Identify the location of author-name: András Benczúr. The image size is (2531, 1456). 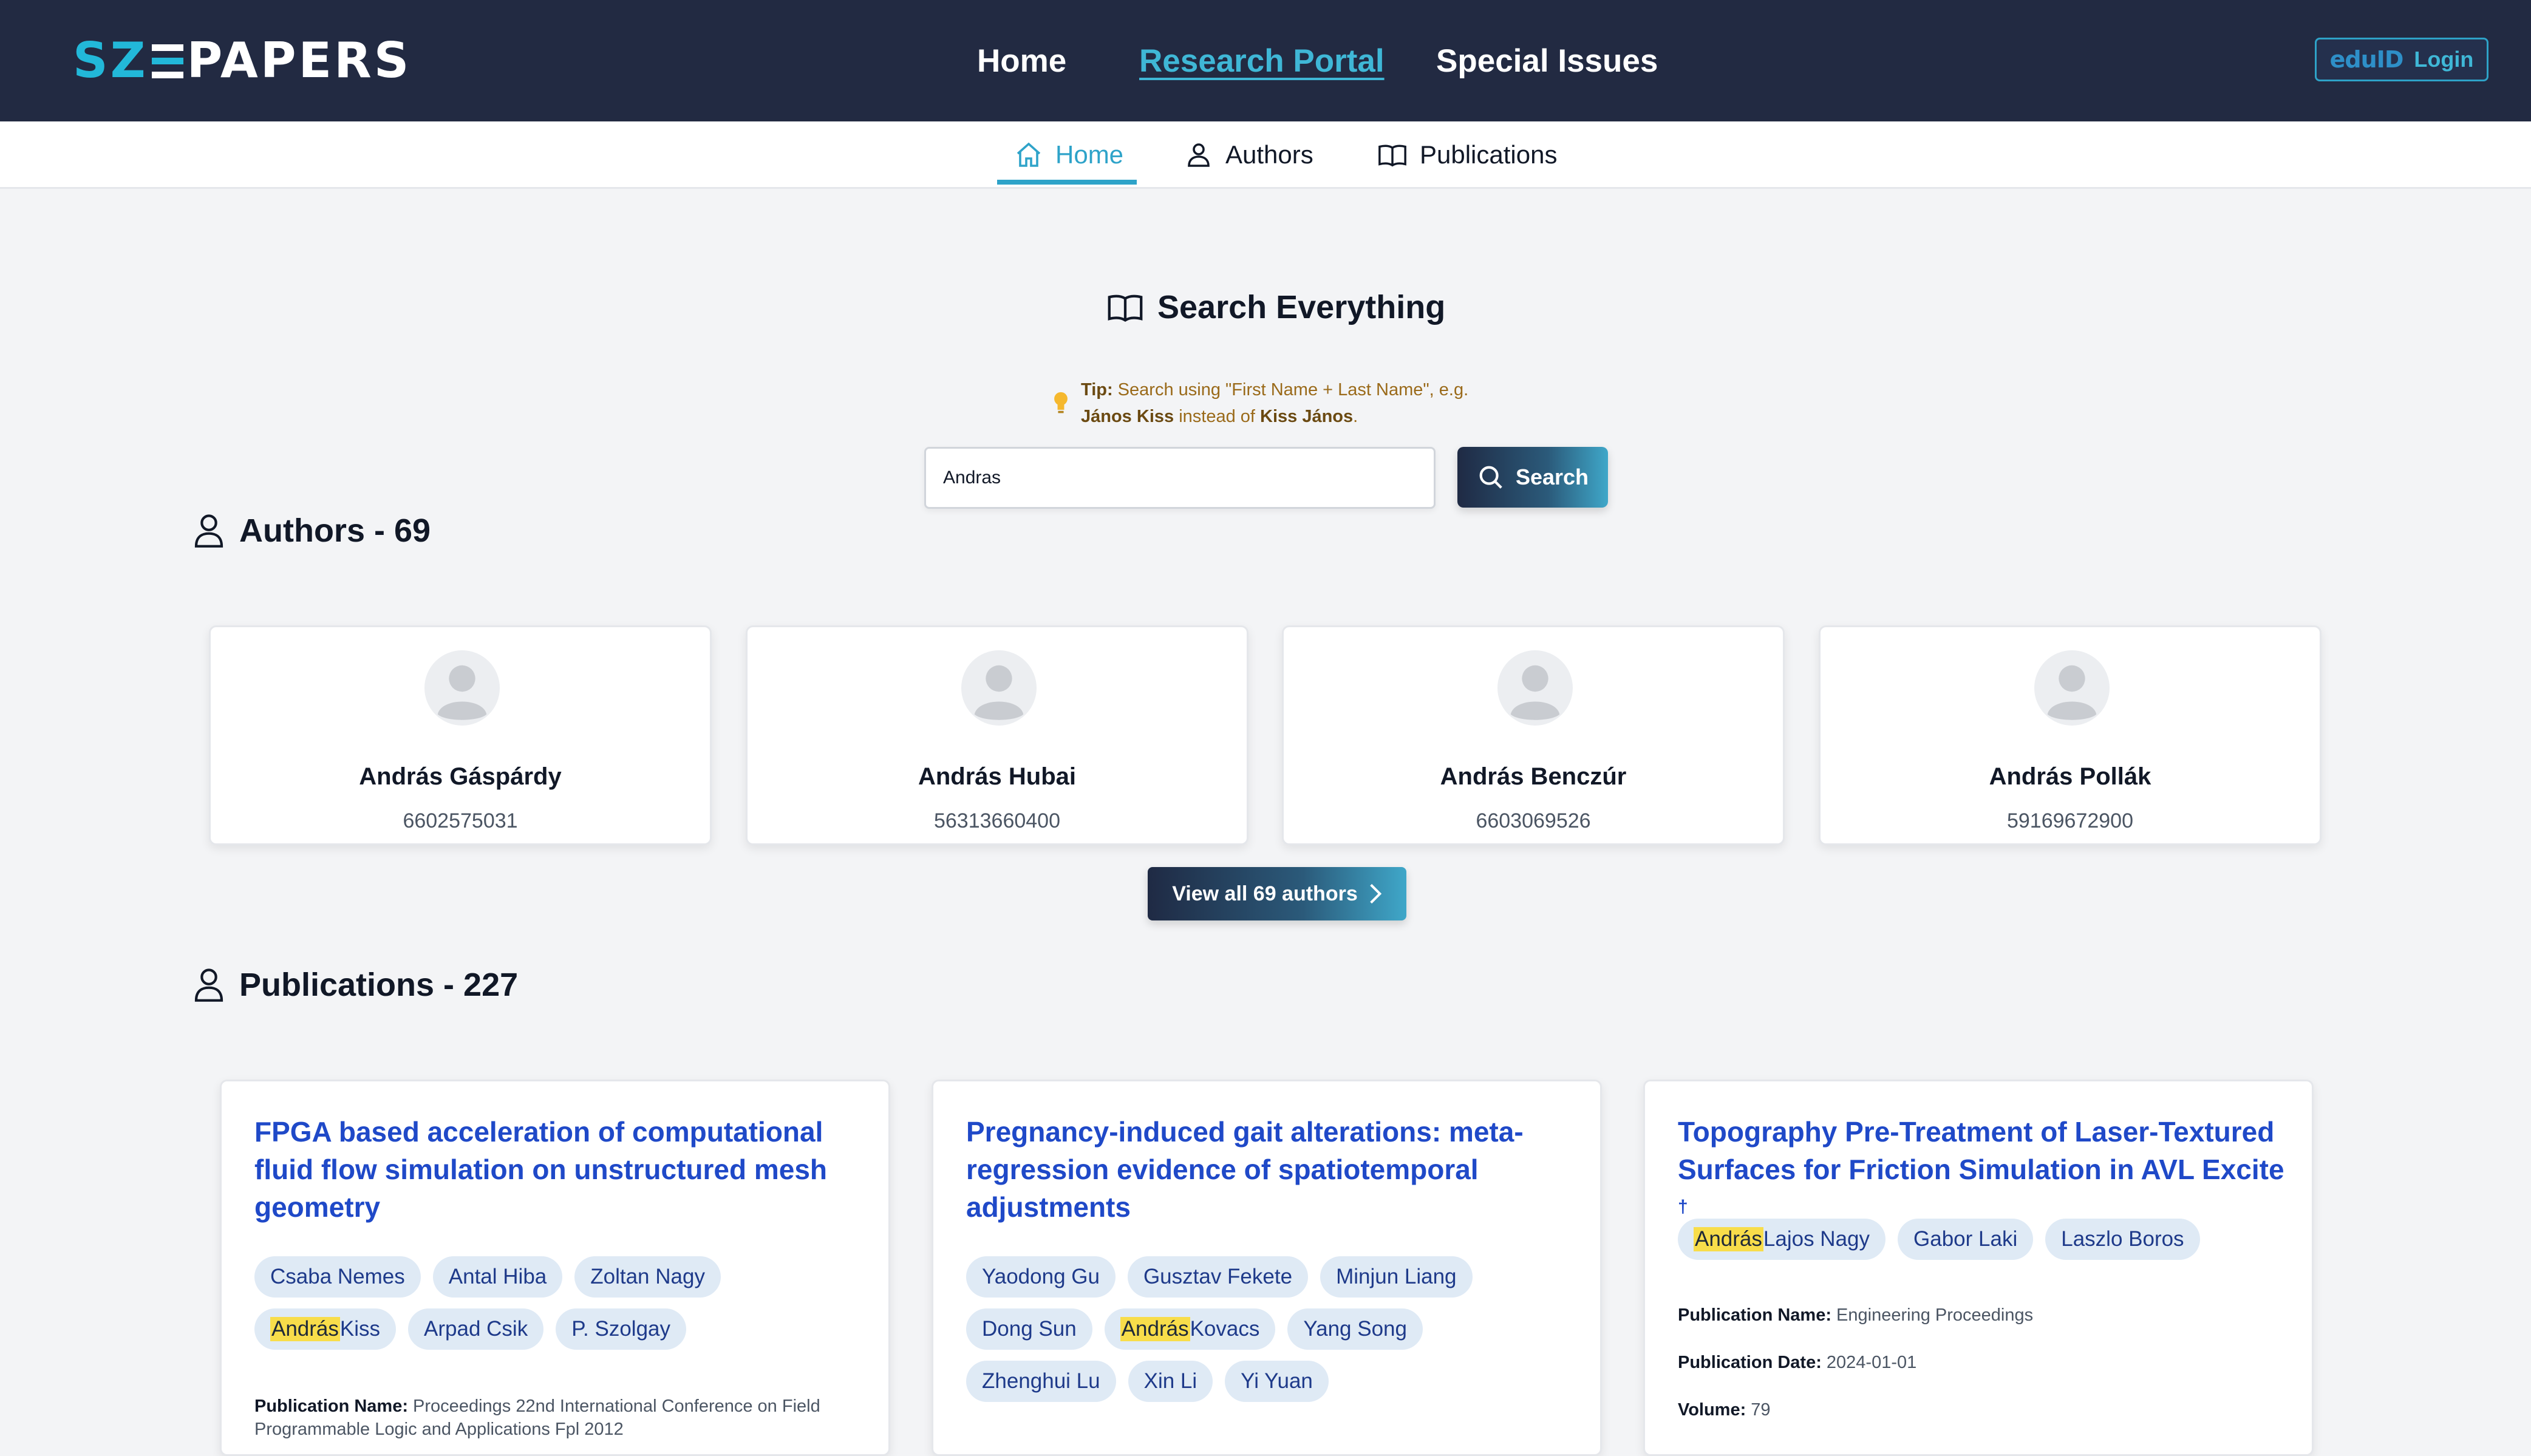
(1534, 776).